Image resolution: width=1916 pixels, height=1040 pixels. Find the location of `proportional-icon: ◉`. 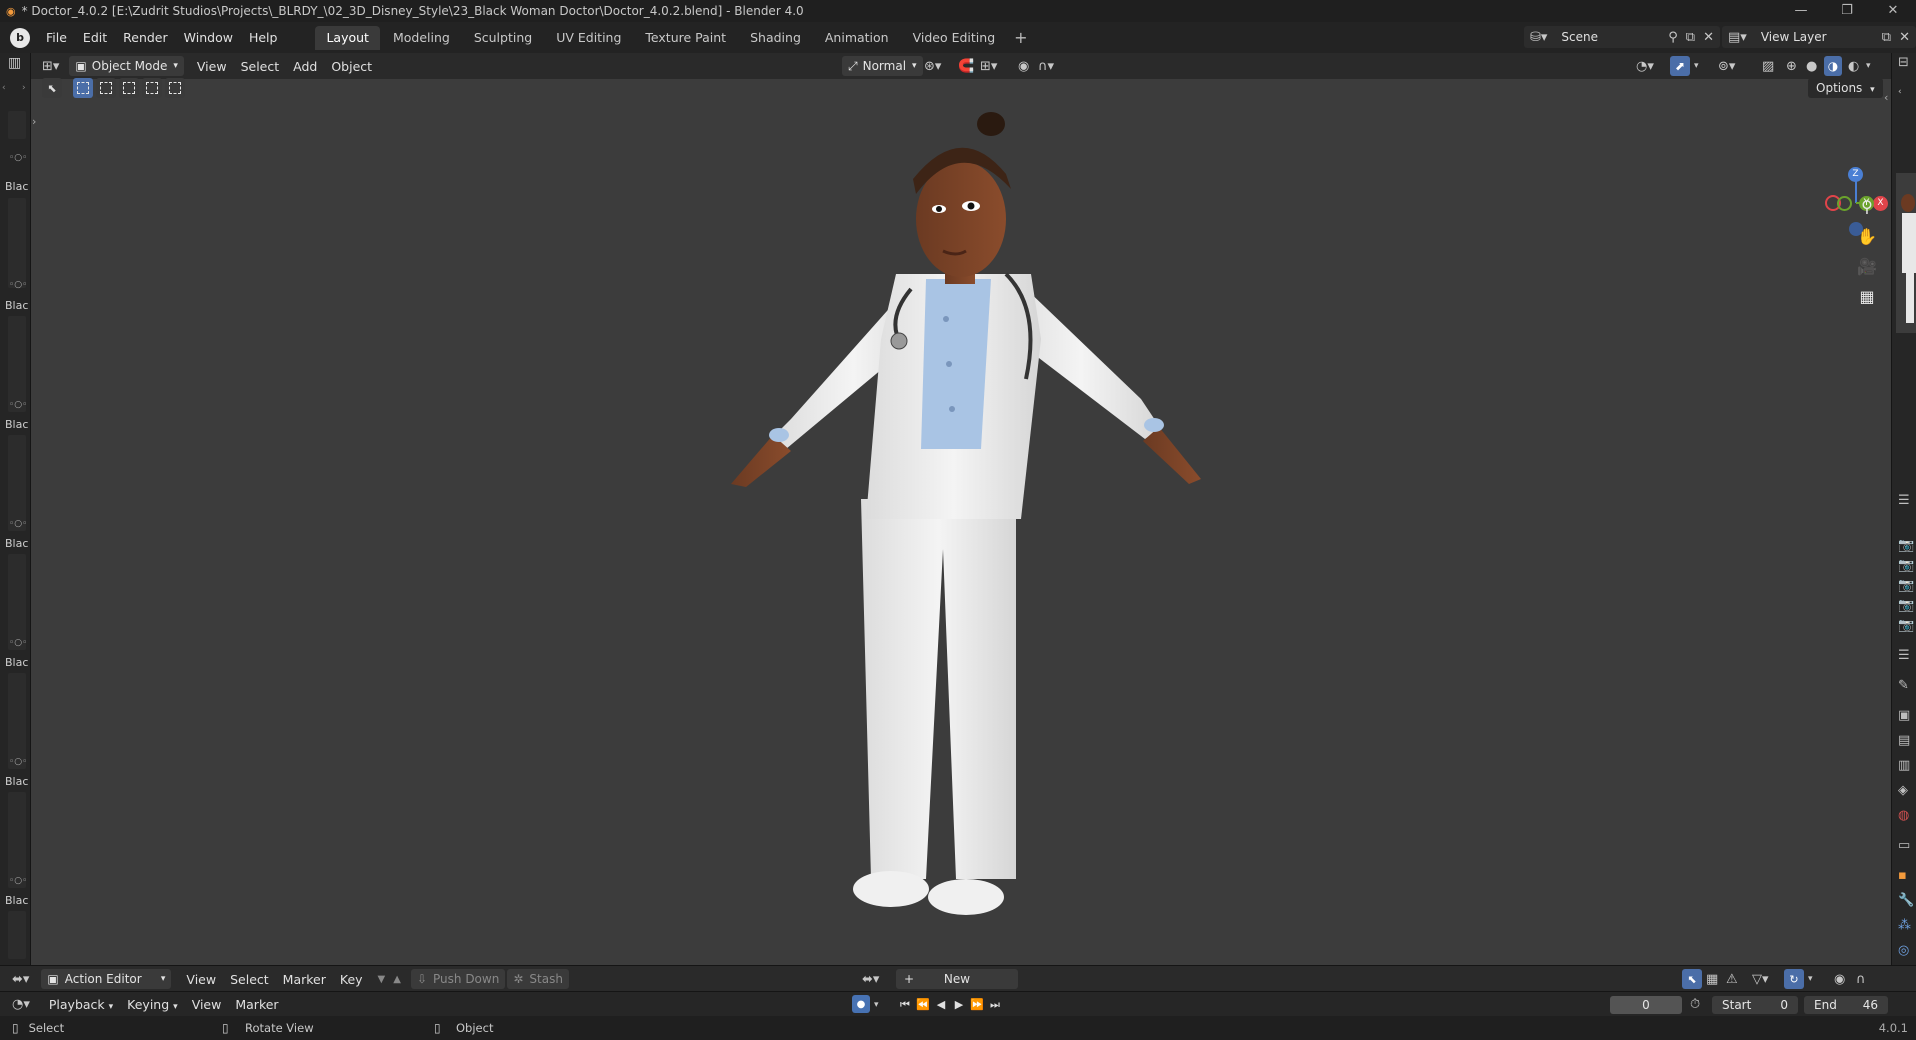

proportional-icon: ◉ is located at coordinates (1839, 979).